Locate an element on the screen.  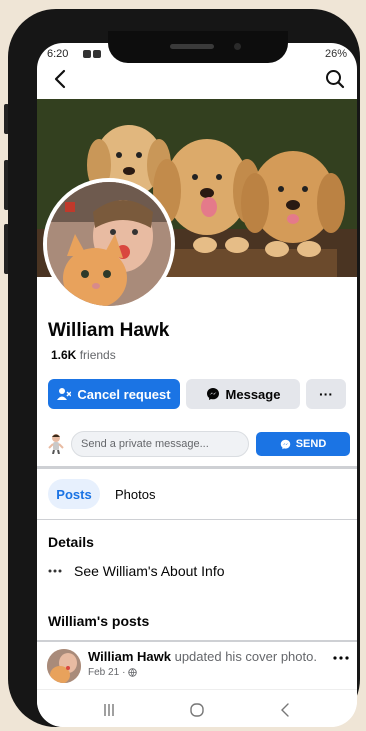
profile-name: William Hawk is located at coordinates (109, 330).